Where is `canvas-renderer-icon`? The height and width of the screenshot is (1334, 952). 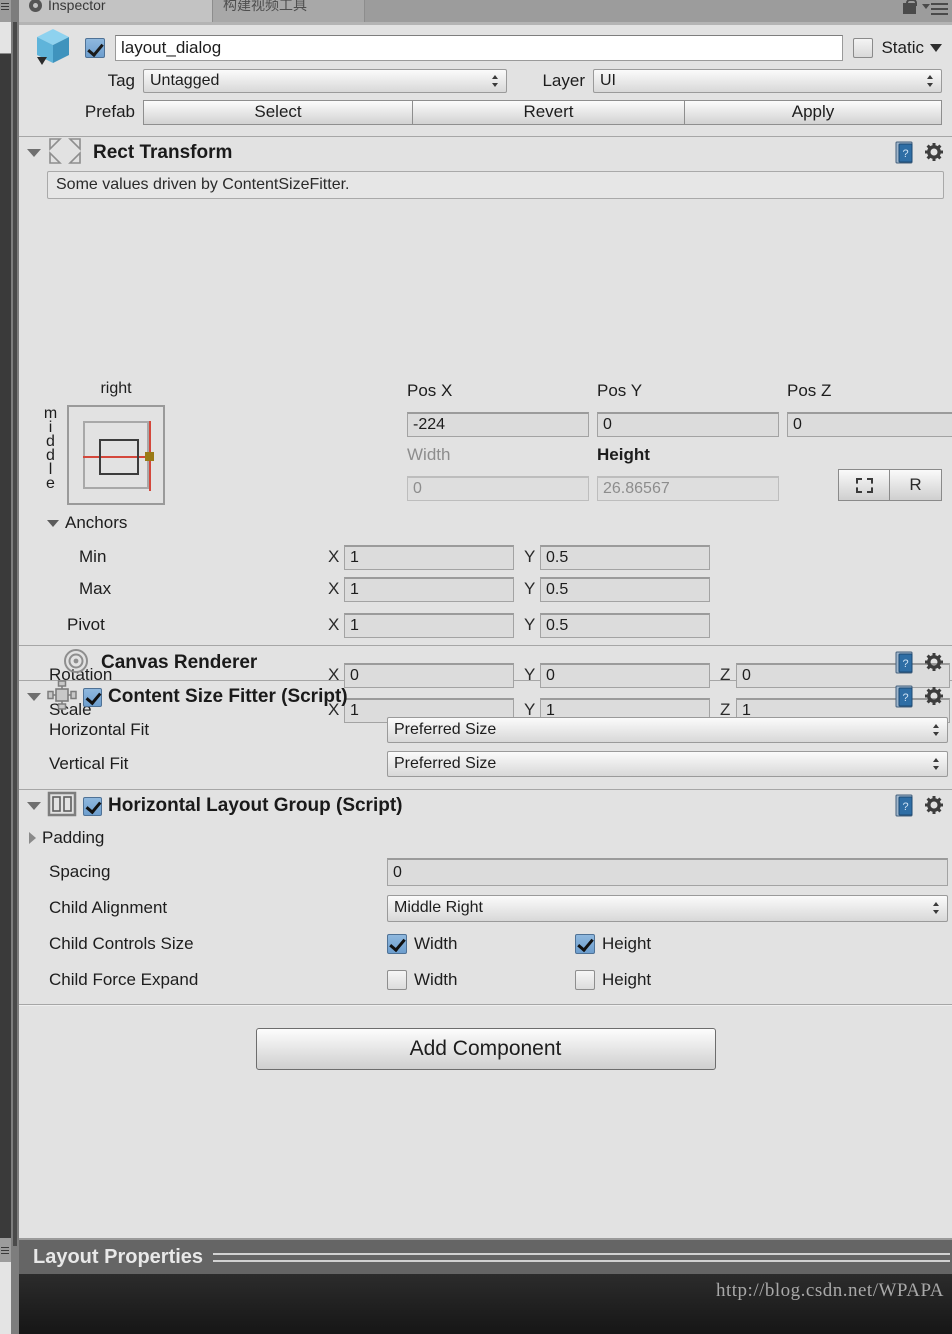 canvas-renderer-icon is located at coordinates (76, 663).